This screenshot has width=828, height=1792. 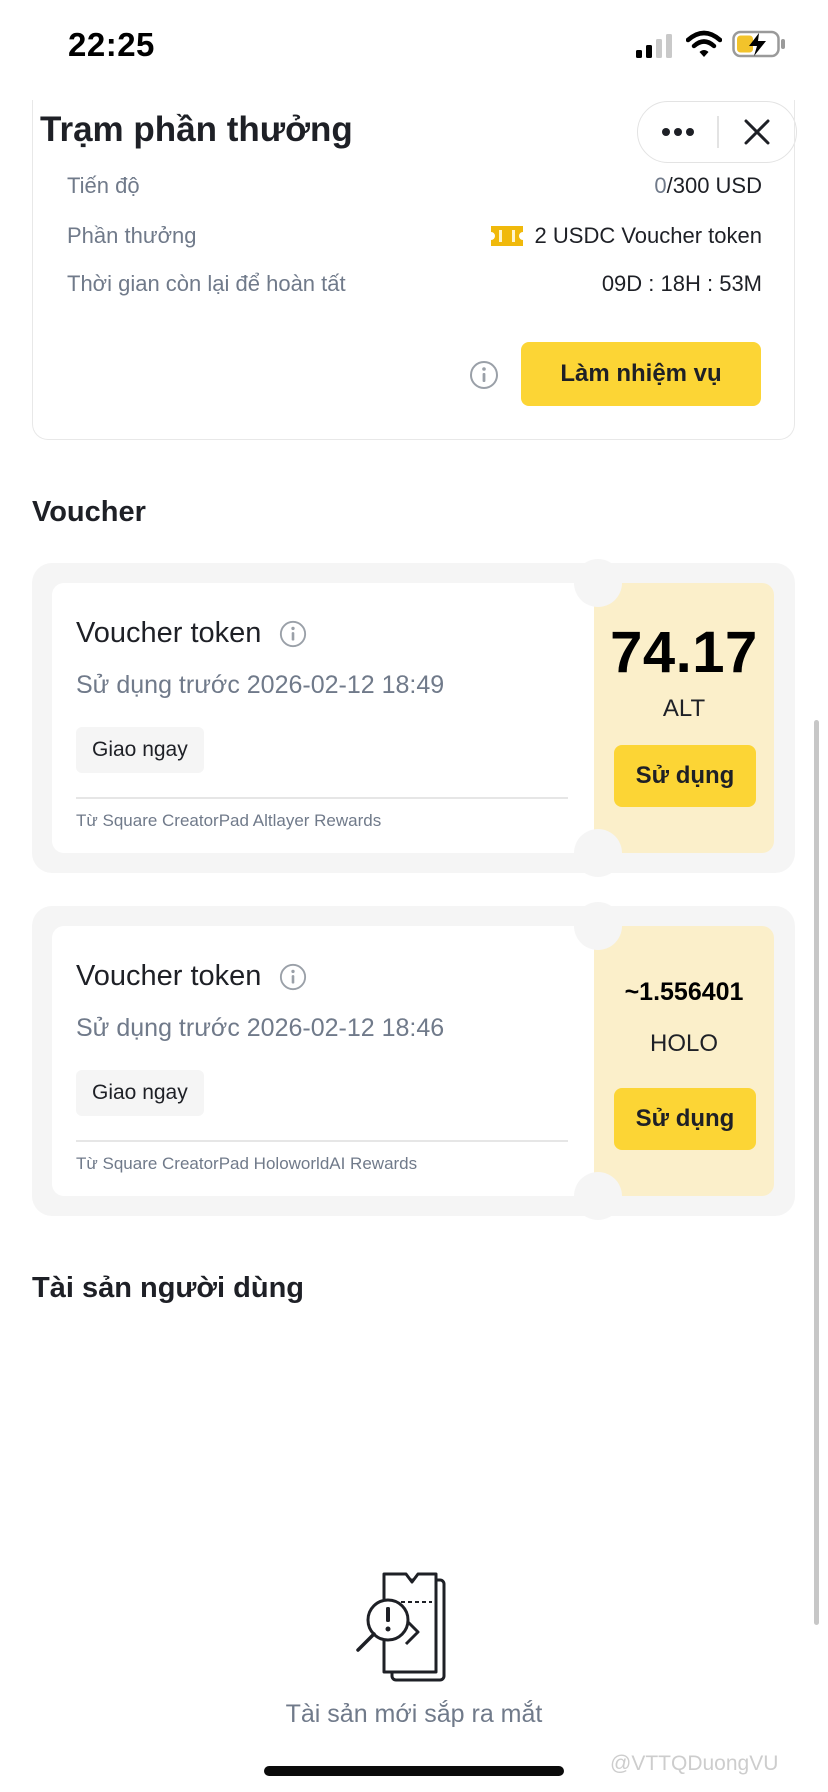 What do you see at coordinates (229, 820) in the screenshot?
I see `voucher-source: Từ Square CreatorPad Altlayer Rewards` at bounding box center [229, 820].